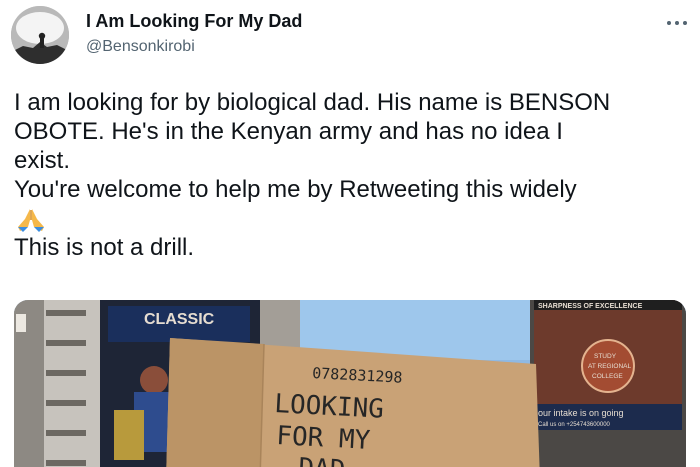 The width and height of the screenshot is (700, 467). Describe the element at coordinates (140, 47) in the screenshot. I see `author-handle: @Bensonkirobi` at that location.